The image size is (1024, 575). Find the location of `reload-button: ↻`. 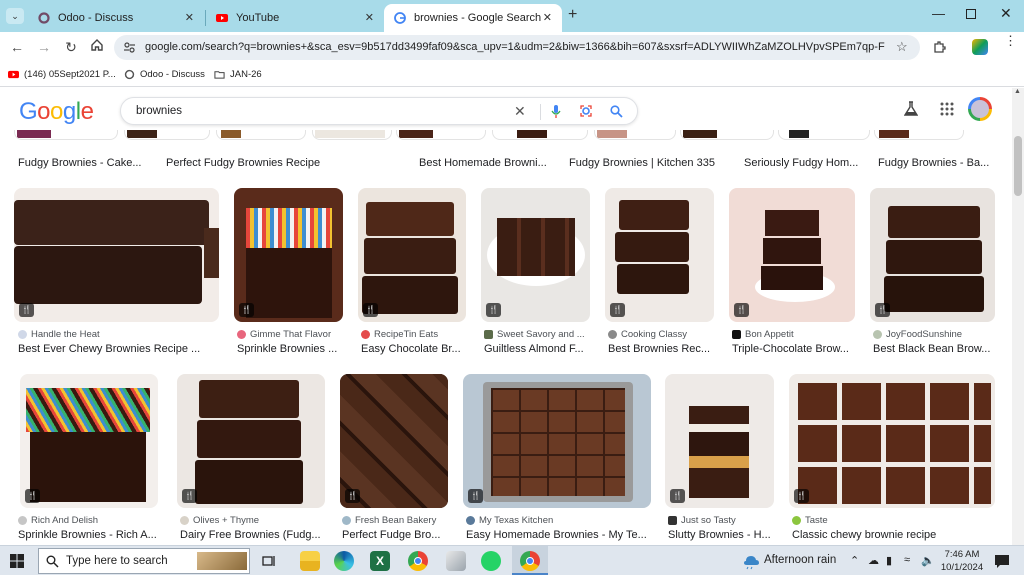

reload-button: ↻ is located at coordinates (71, 47).